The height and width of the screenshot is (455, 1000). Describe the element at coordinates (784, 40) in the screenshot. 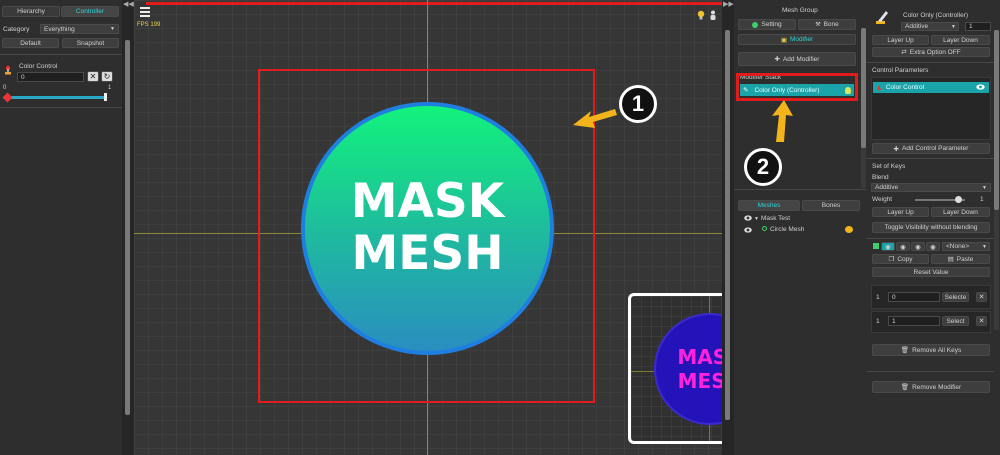

I see `modifier-icon: ▣` at that location.